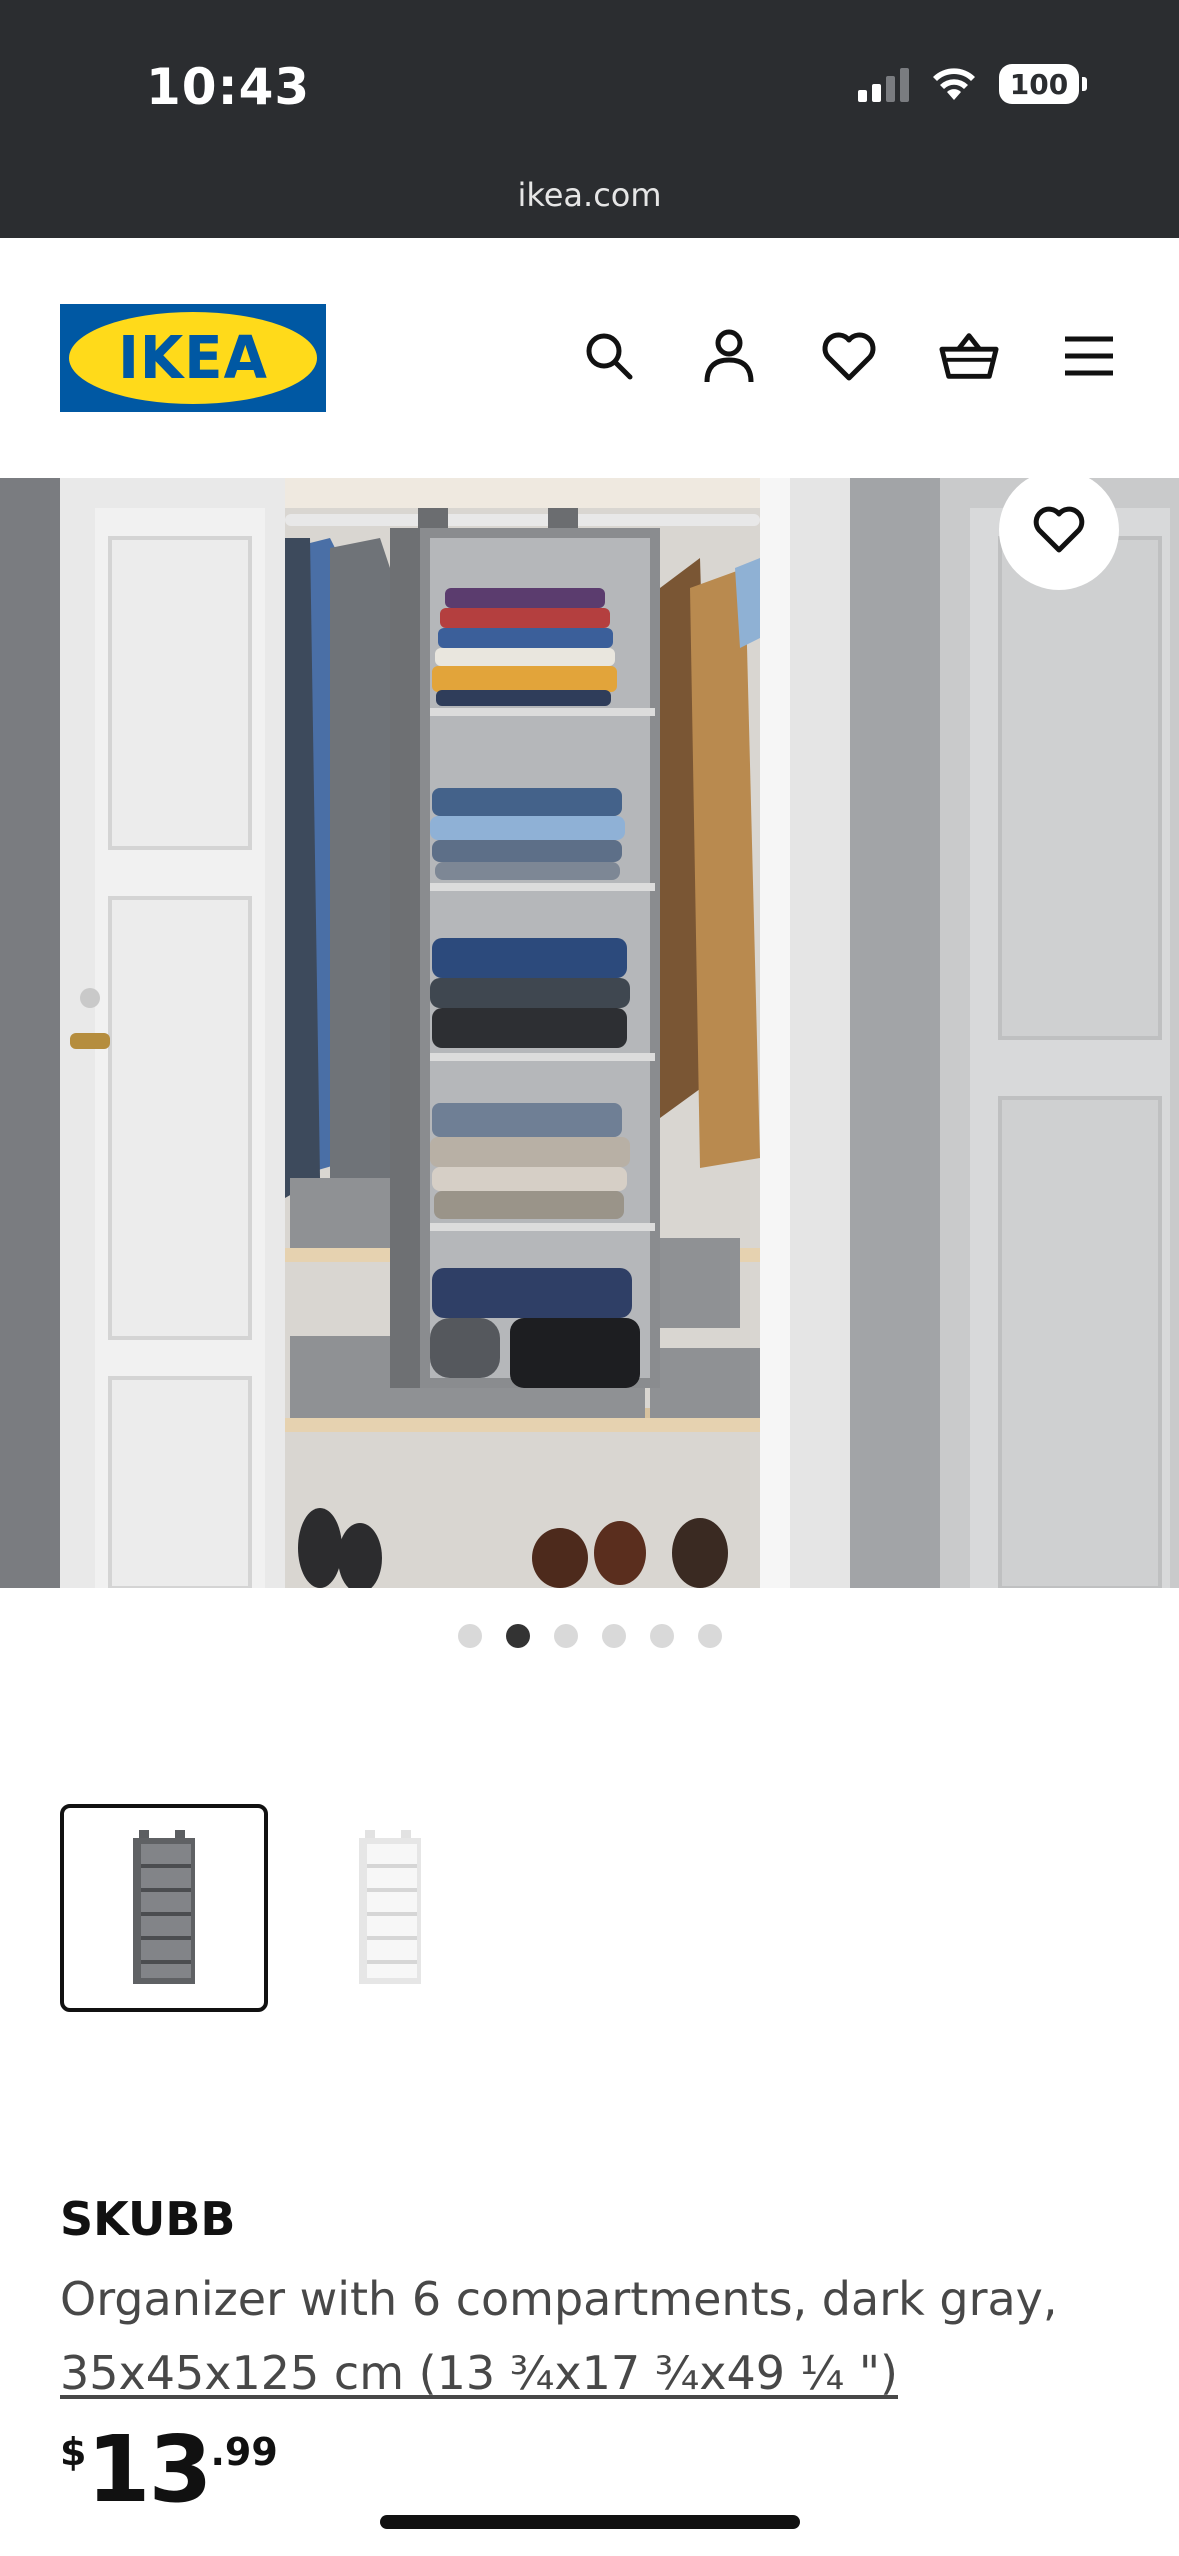 This screenshot has width=1179, height=2556. I want to click on organizer-white-image, so click(390, 1907).